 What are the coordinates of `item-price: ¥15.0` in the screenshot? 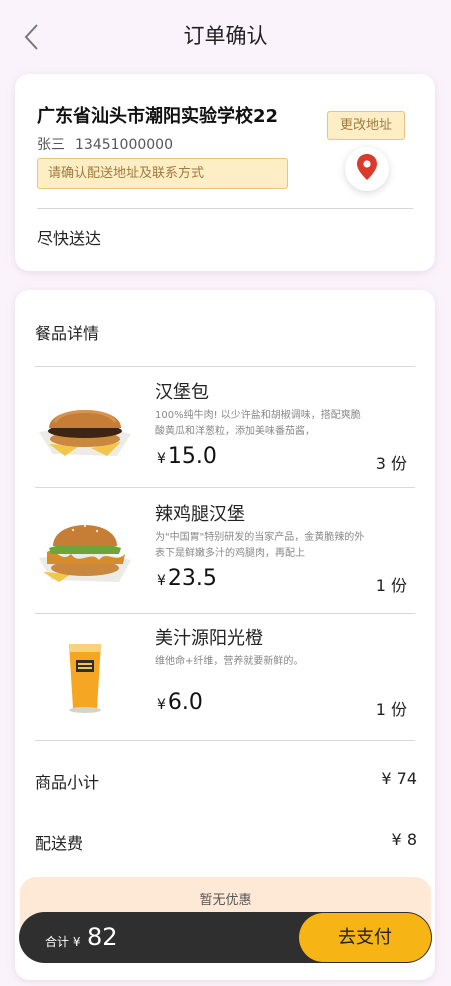 It's located at (187, 456).